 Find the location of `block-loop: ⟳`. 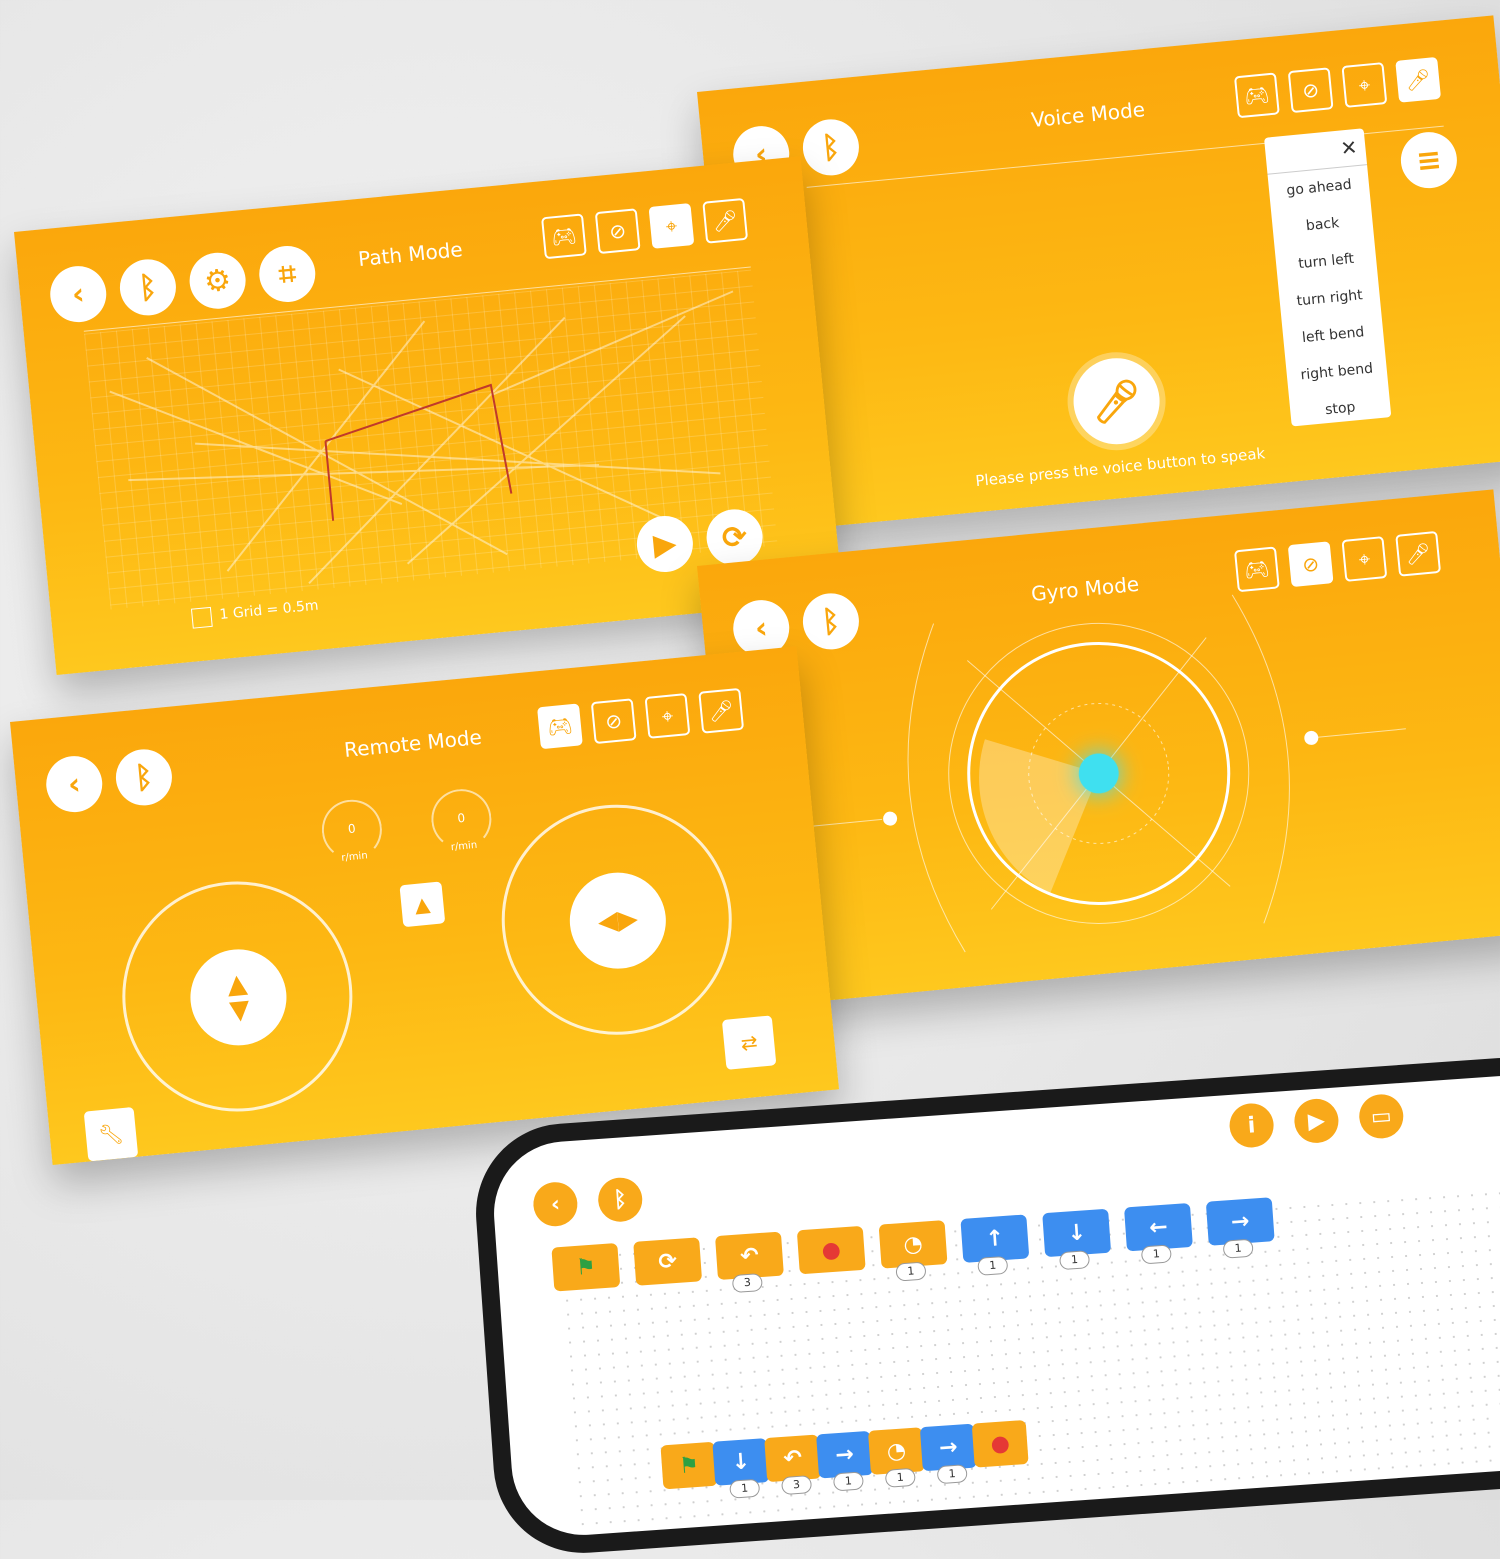

block-loop: ⟳ is located at coordinates (668, 1261).